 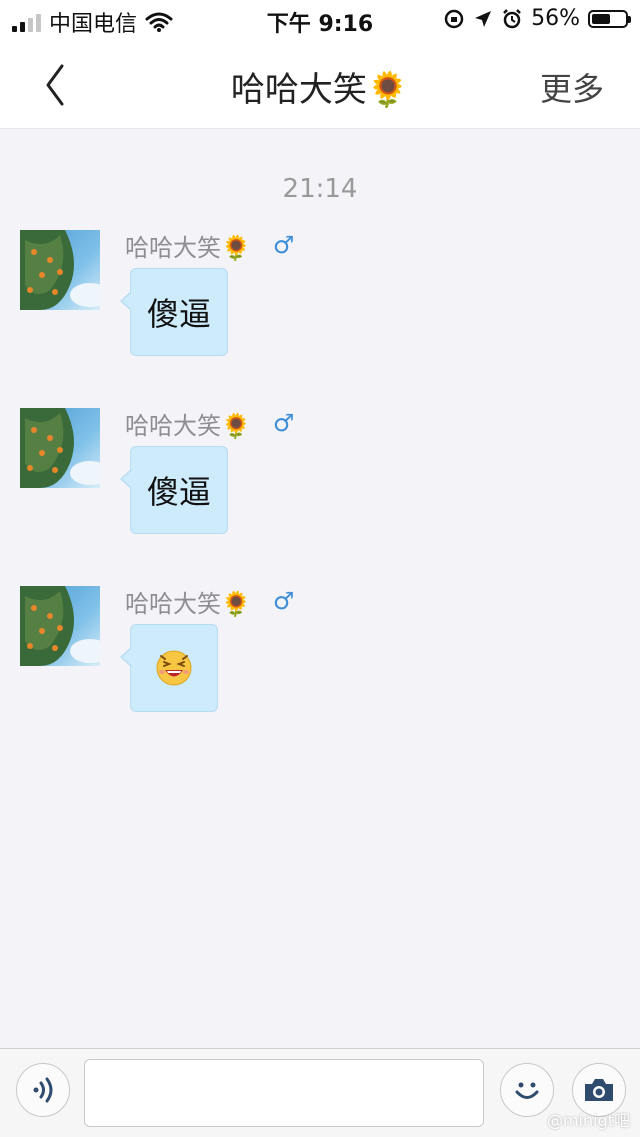 What do you see at coordinates (483, 18) in the screenshot?
I see `location-icon` at bounding box center [483, 18].